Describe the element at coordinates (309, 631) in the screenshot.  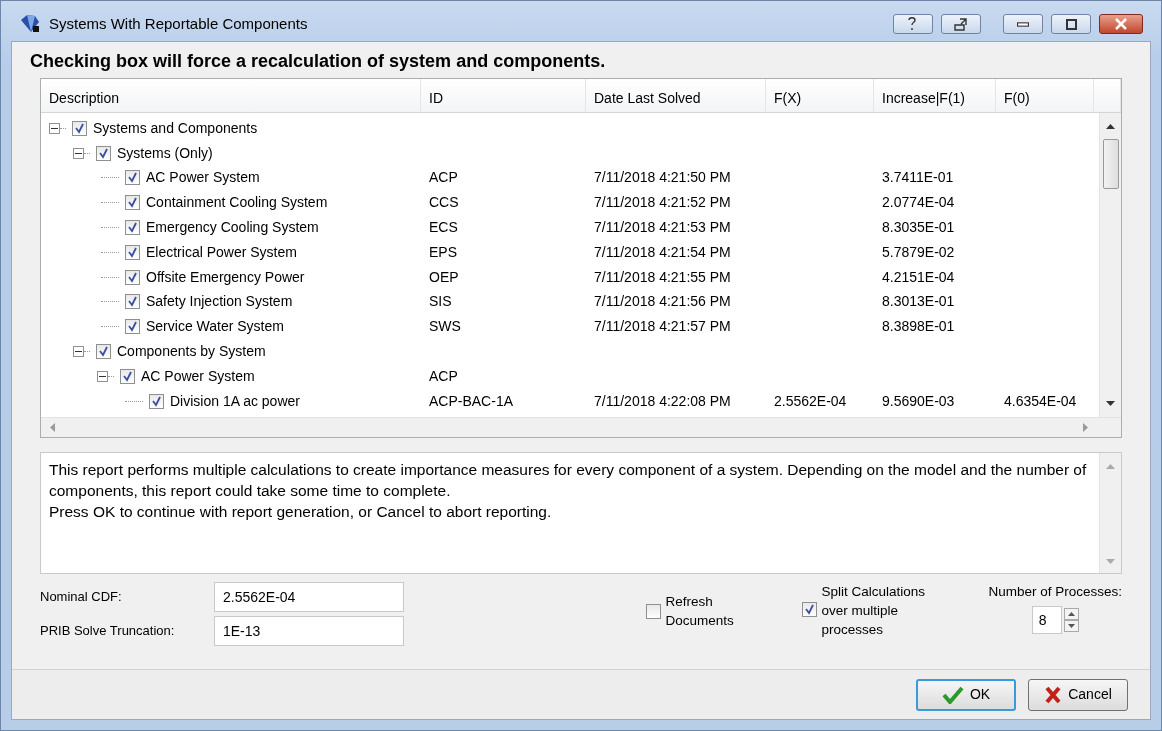
I see `input-field: 1E-13` at that location.